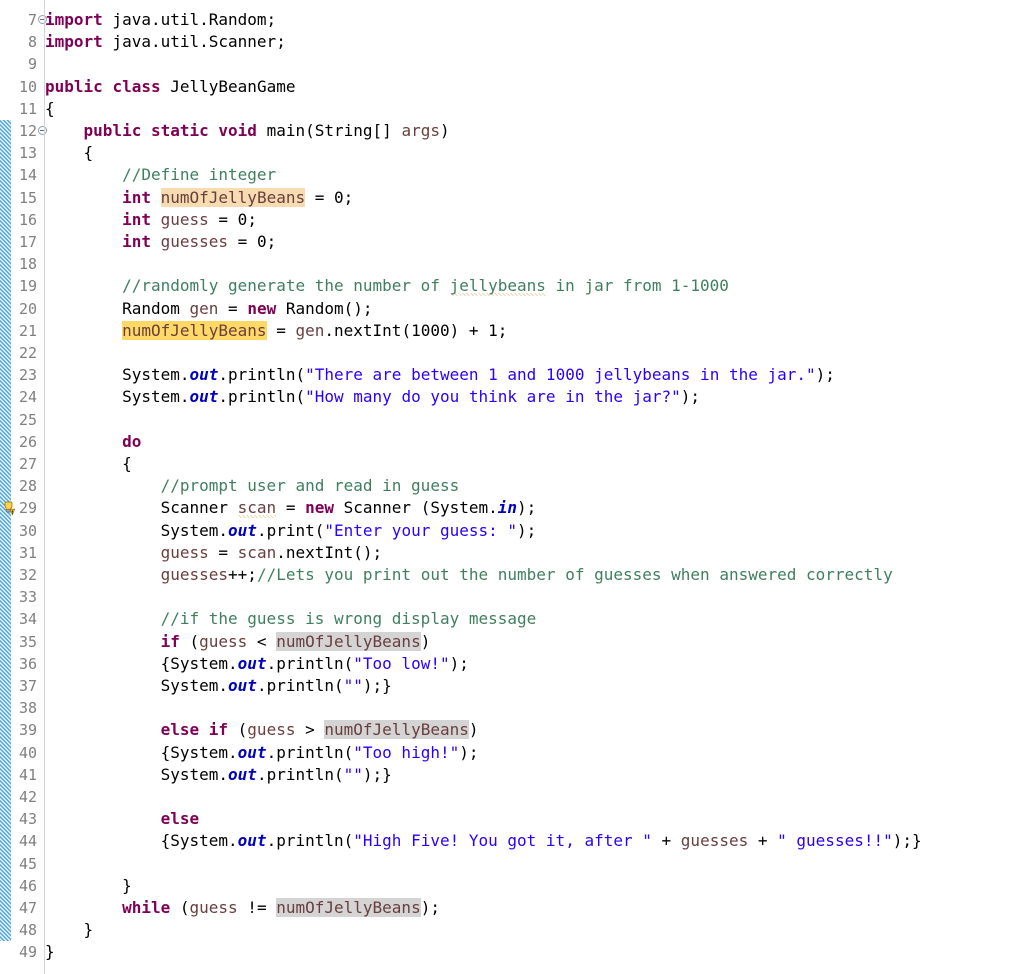 This screenshot has height=974, width=1024. Describe the element at coordinates (228, 86) in the screenshot. I see `code-token: JellyBeanGame` at that location.